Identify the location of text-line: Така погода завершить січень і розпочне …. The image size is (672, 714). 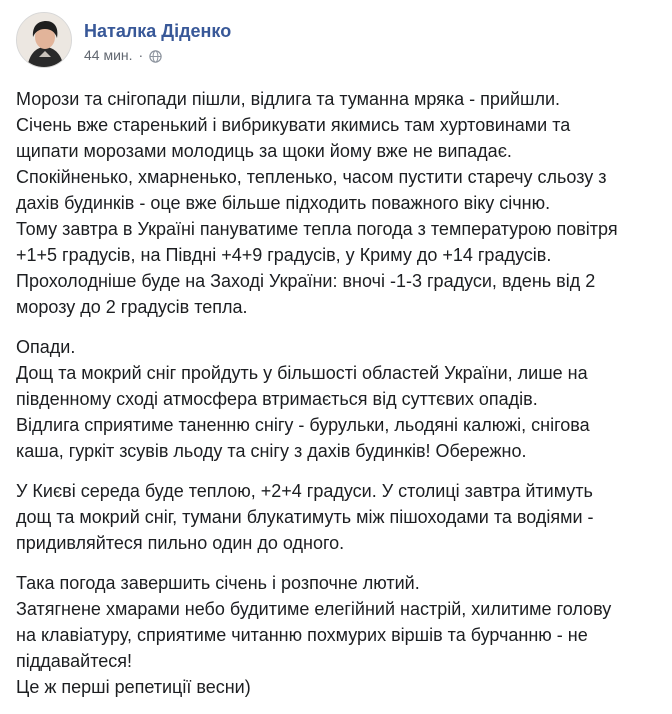
(218, 583).